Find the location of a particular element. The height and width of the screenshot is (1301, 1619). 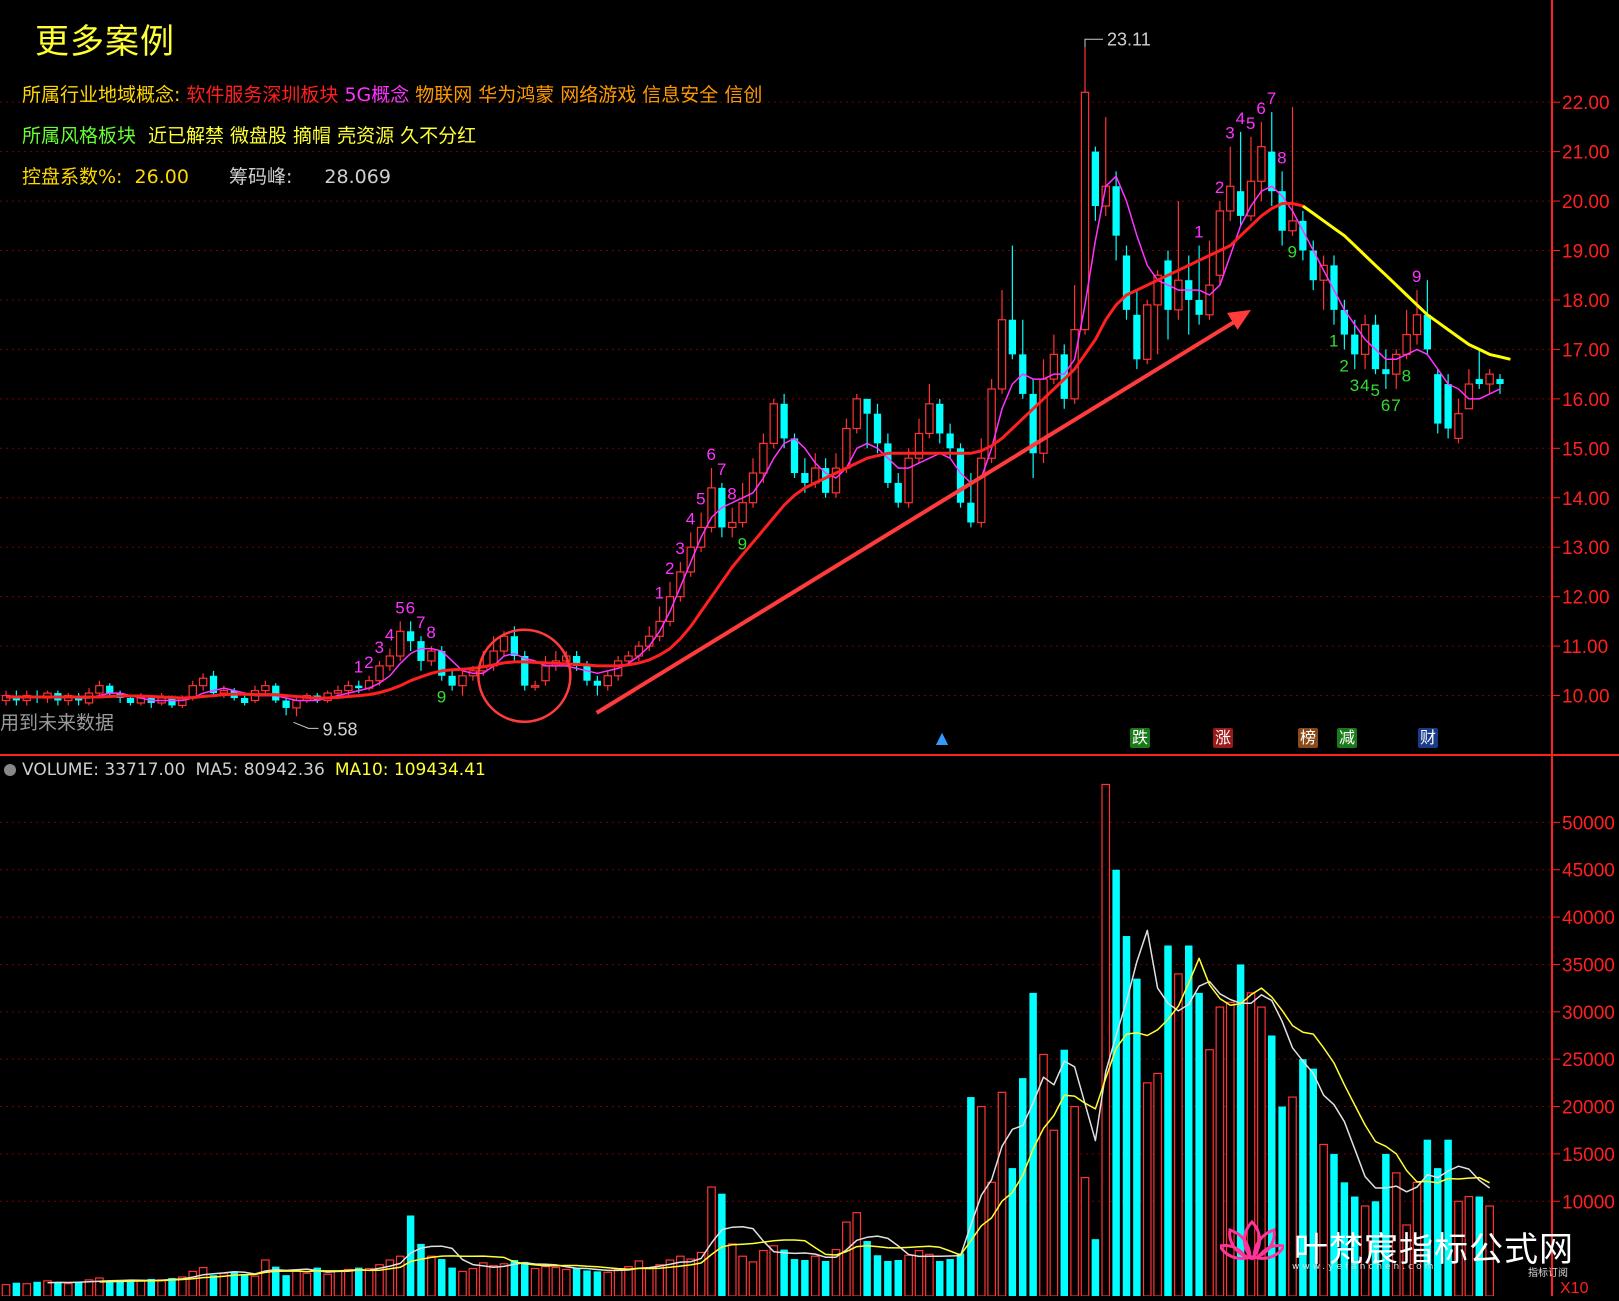

industry-tag: 物联网 is located at coordinates (443, 95).